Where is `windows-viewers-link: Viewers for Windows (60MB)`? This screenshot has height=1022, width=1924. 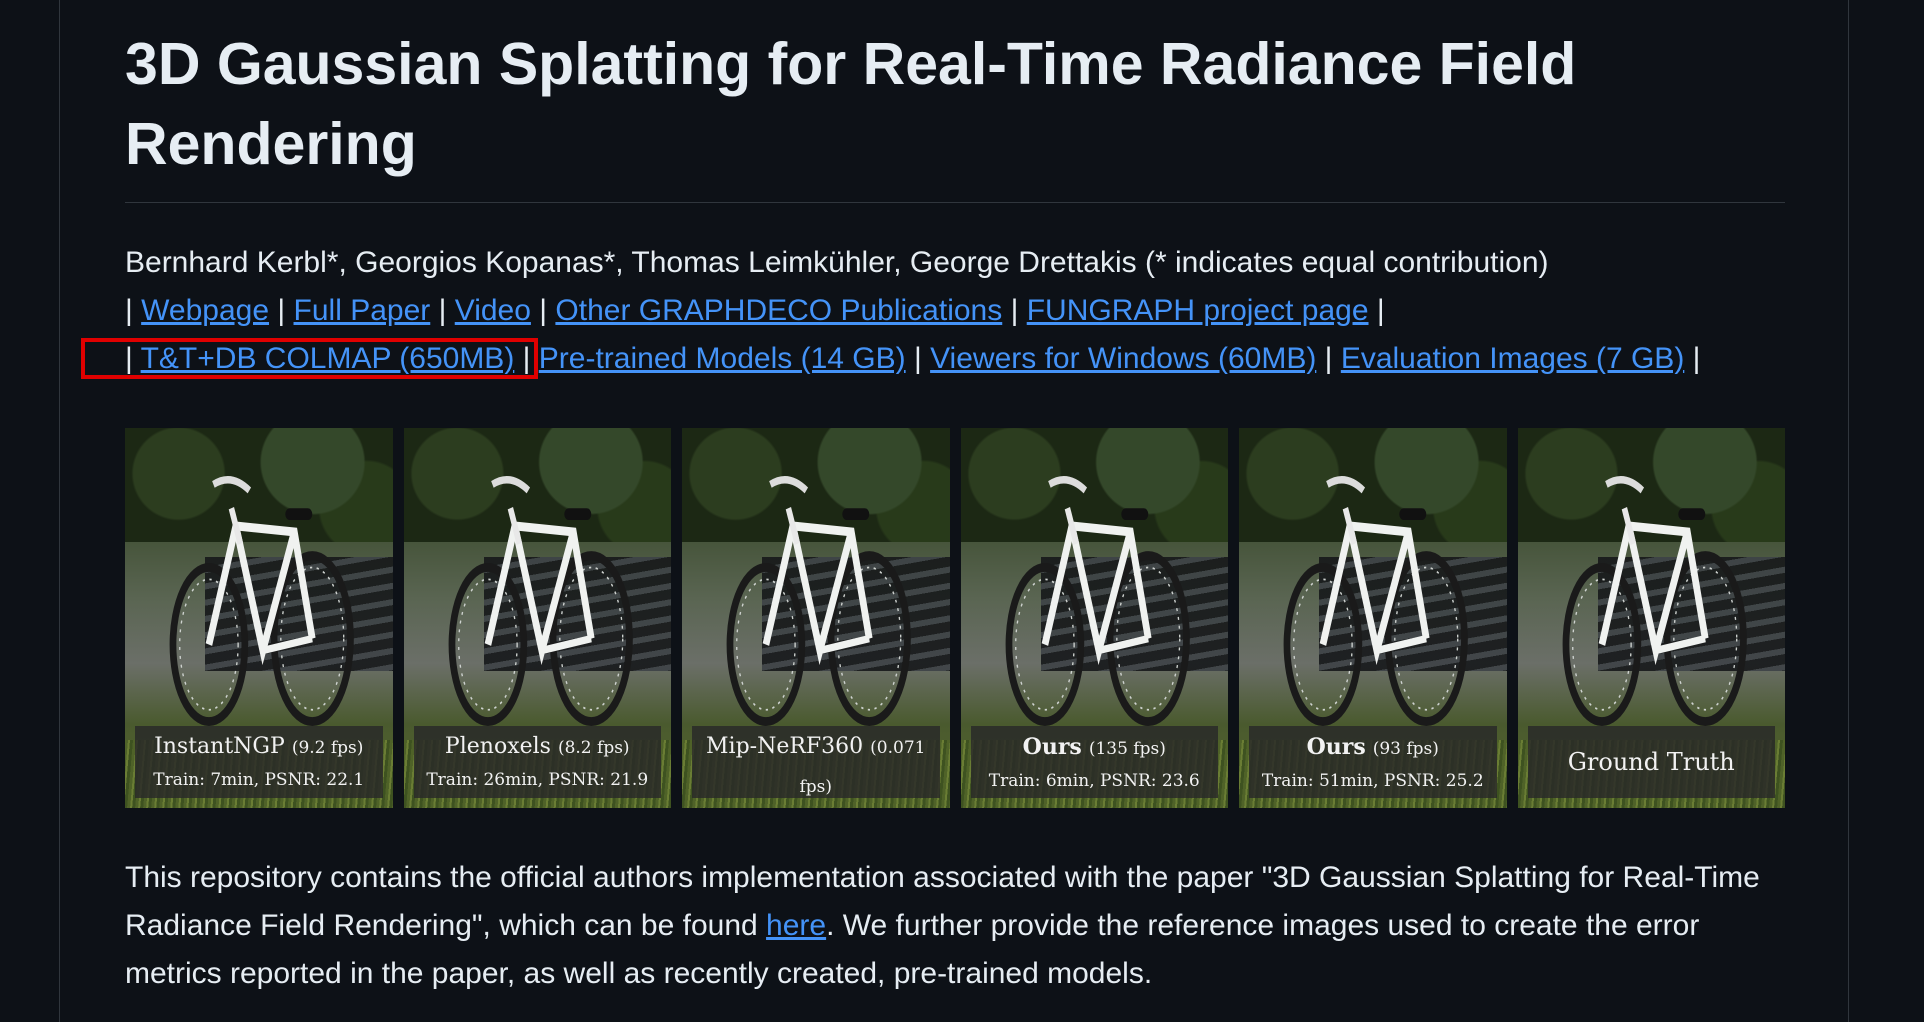
windows-viewers-link: Viewers for Windows (60MB) is located at coordinates (1123, 358).